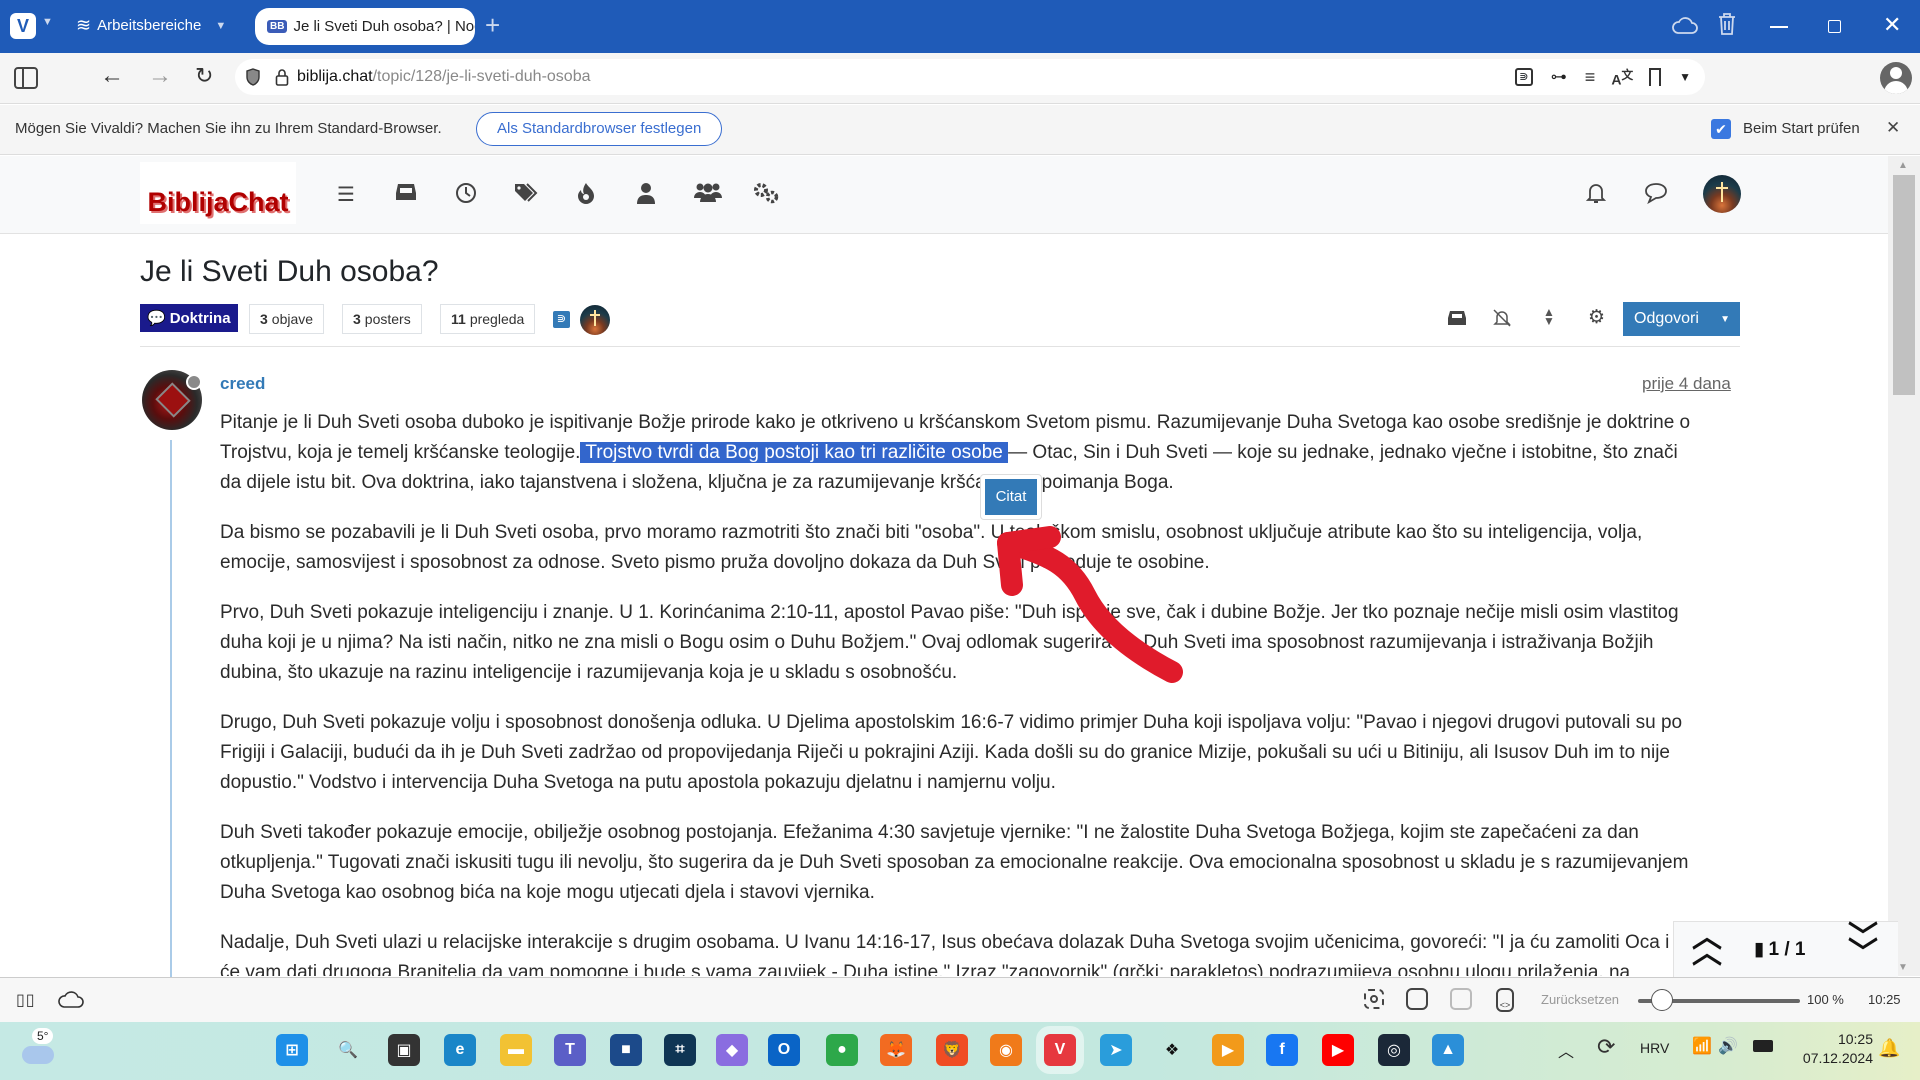 Image resolution: width=1920 pixels, height=1080 pixels. What do you see at coordinates (1656, 195) in the screenshot?
I see `chat-icon` at bounding box center [1656, 195].